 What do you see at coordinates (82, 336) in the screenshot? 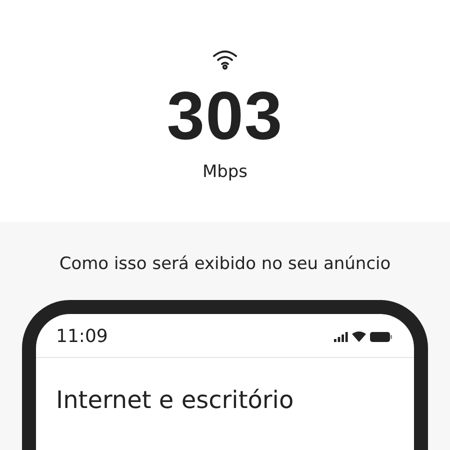
I see `status-time: 11:09` at bounding box center [82, 336].